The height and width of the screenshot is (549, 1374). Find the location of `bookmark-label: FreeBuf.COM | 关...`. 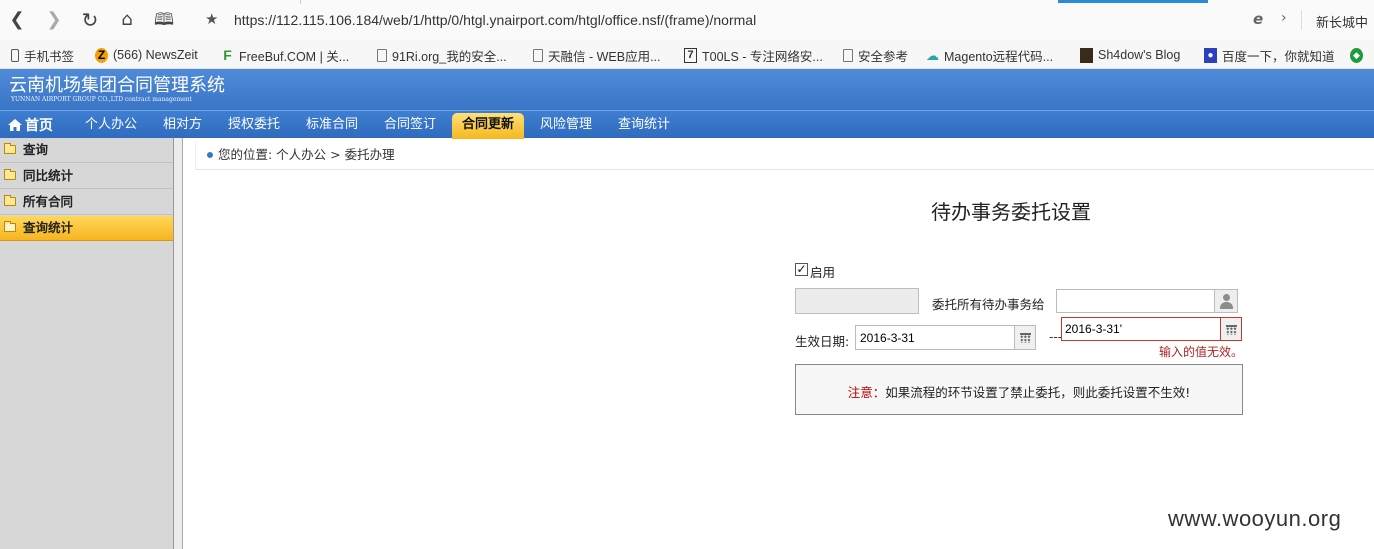

bookmark-label: FreeBuf.COM | 关... is located at coordinates (294, 56).